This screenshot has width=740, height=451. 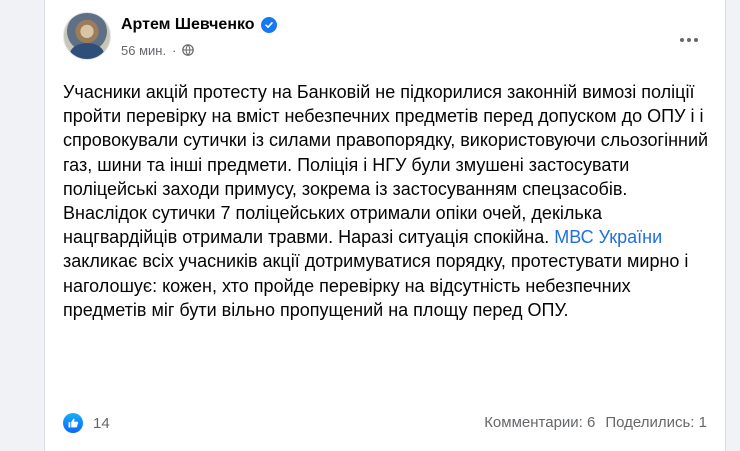 I want to click on author-avatar, so click(x=87, y=36).